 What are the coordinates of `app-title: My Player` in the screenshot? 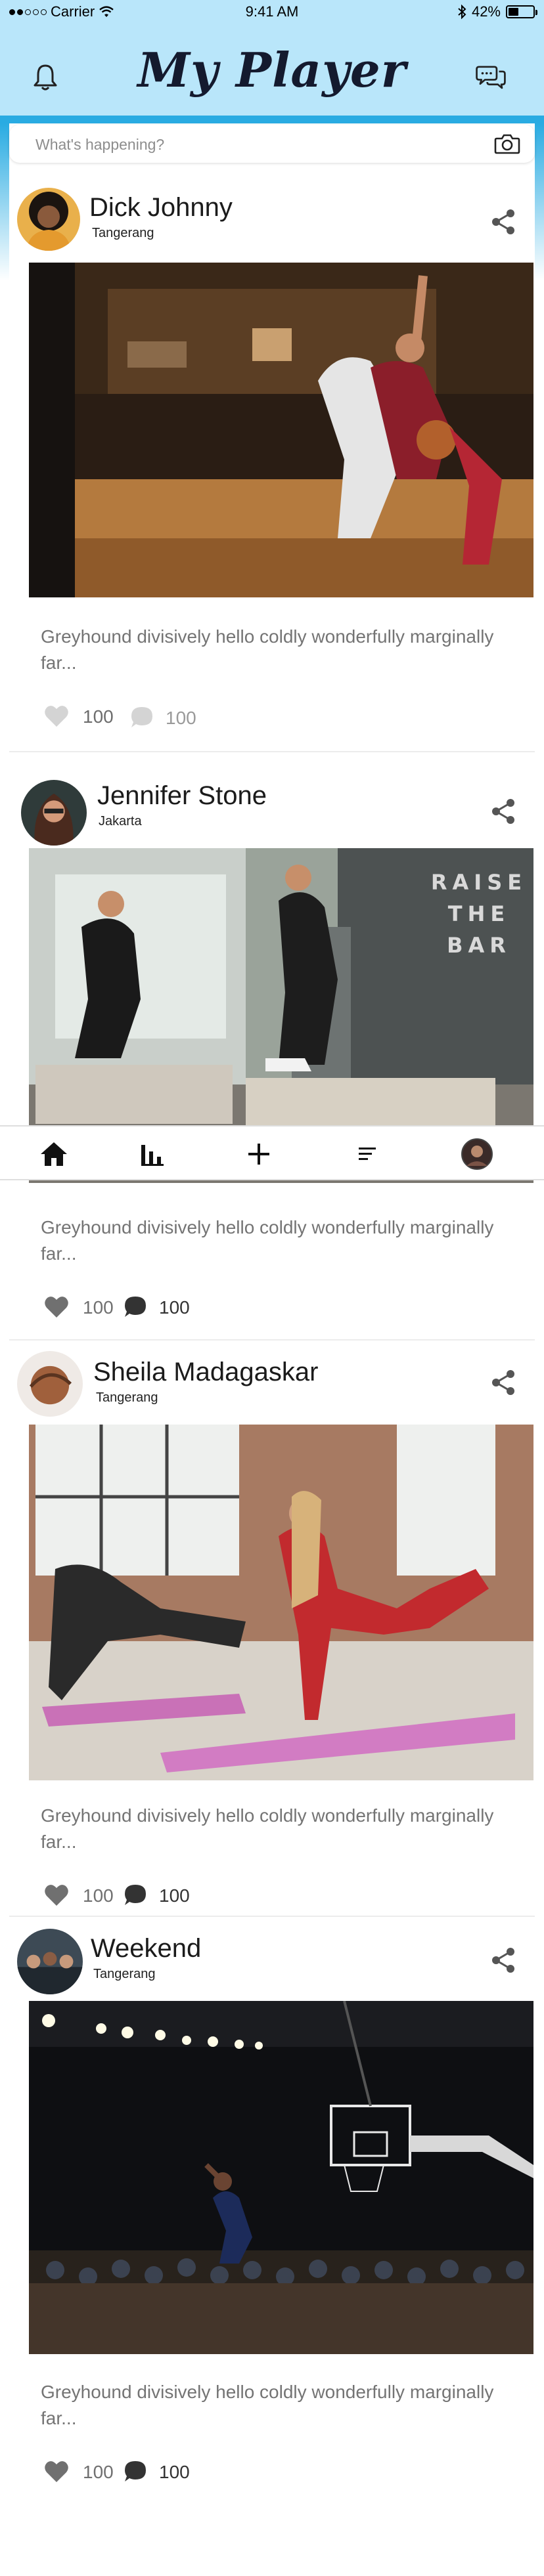 It's located at (272, 70).